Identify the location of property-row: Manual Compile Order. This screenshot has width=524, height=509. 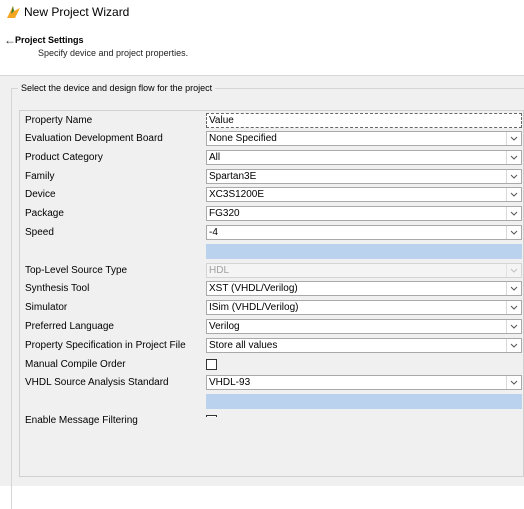
(271, 365).